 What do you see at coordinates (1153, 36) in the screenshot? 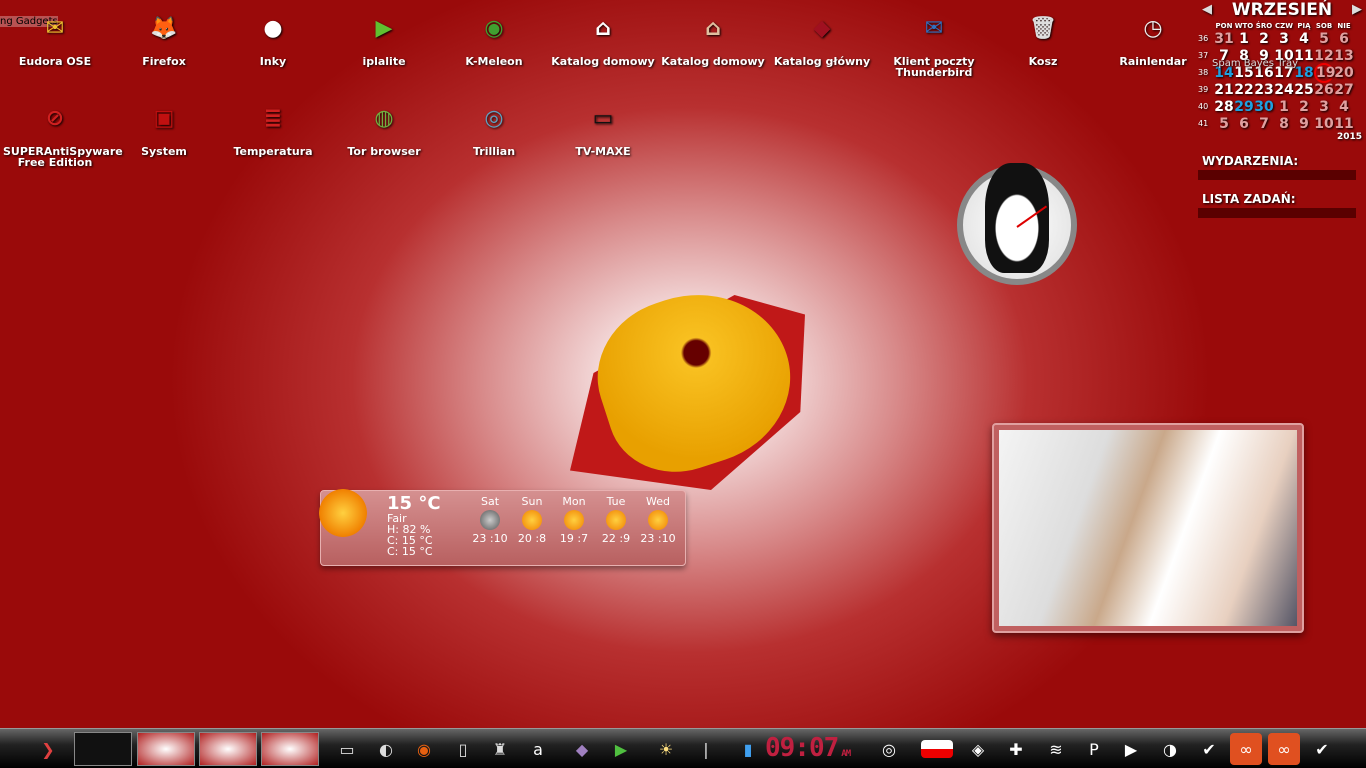
I see `desktop-icon-10: ◷ Rainlendar` at bounding box center [1153, 36].